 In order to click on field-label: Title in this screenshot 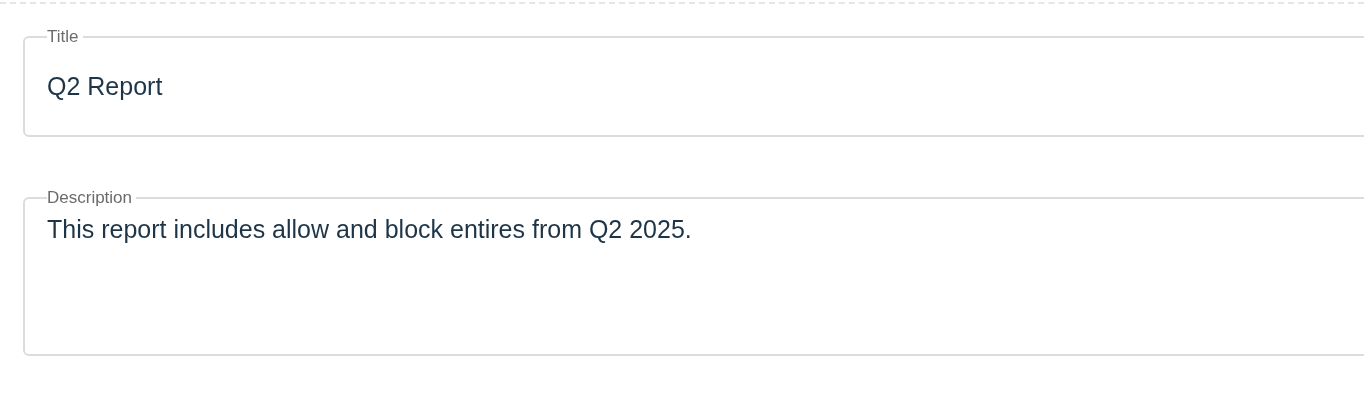, I will do `click(63, 37)`.